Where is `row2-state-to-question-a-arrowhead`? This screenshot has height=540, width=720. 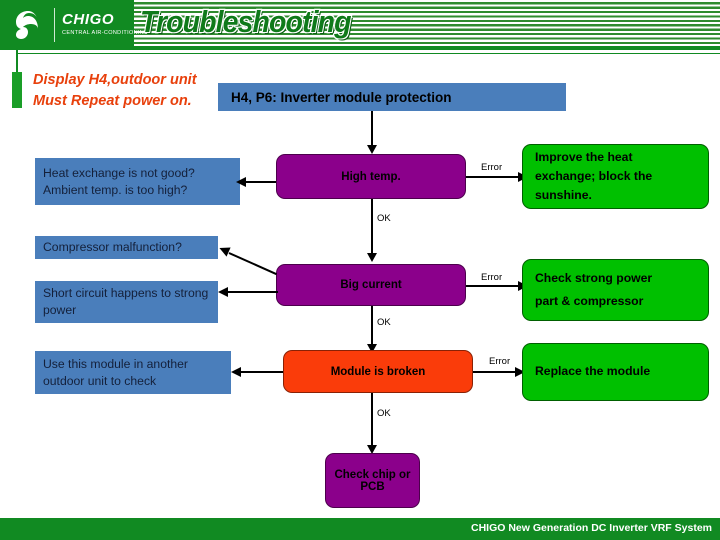
row2-state-to-question-a-arrowhead is located at coordinates (224, 250).